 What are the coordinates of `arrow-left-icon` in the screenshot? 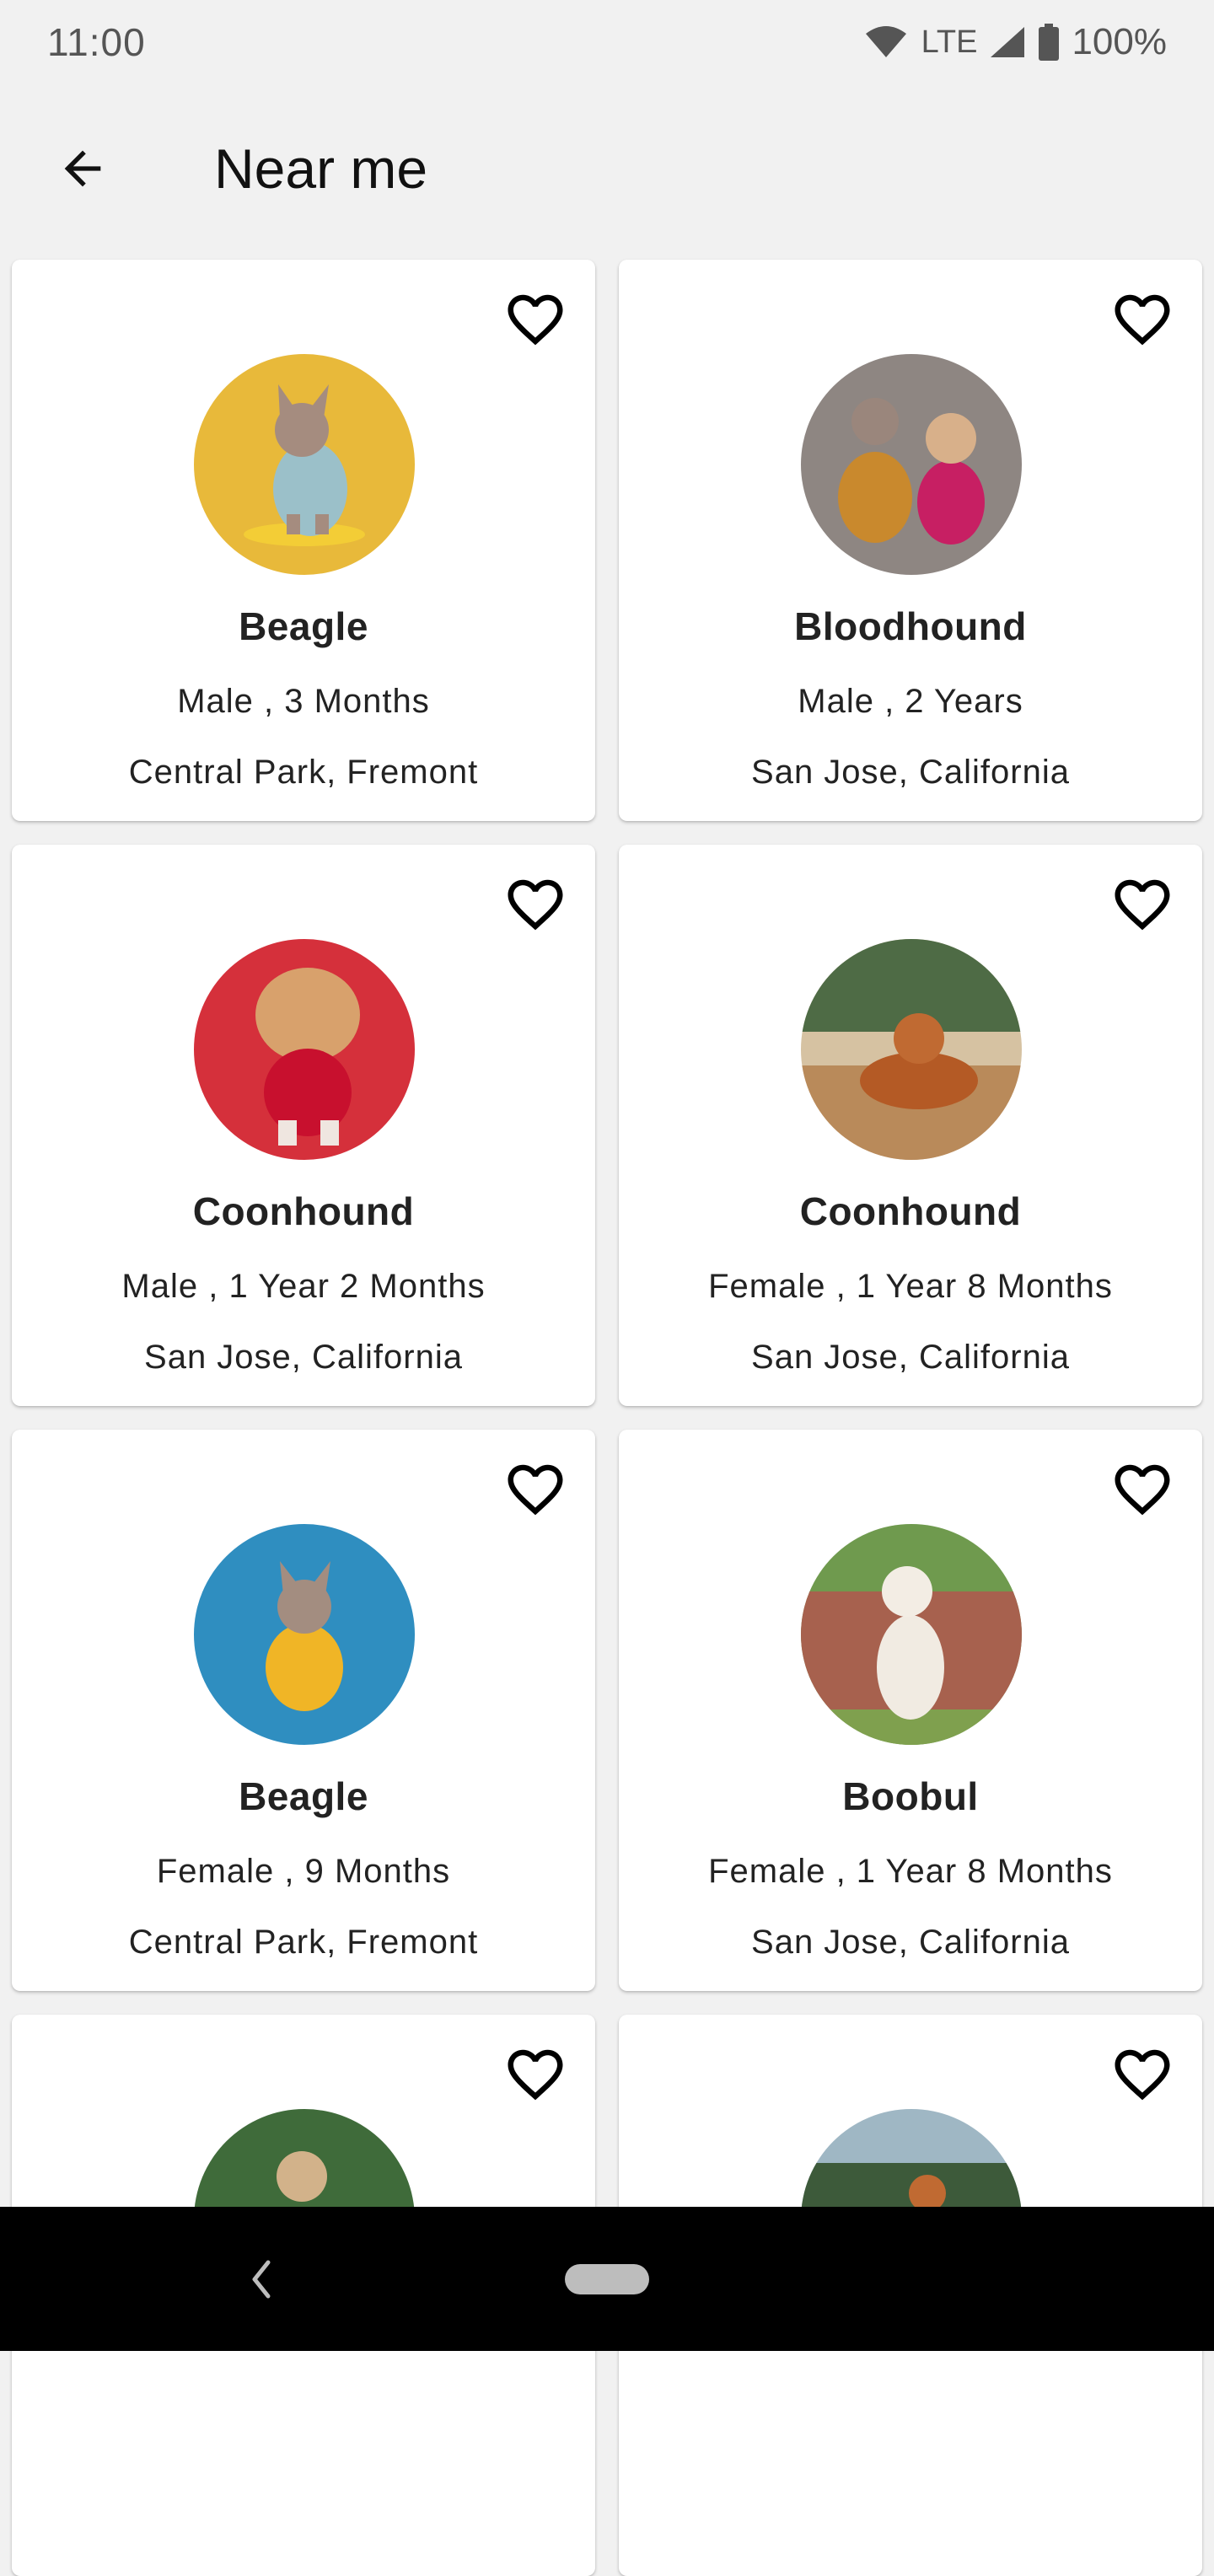 It's located at (82, 168).